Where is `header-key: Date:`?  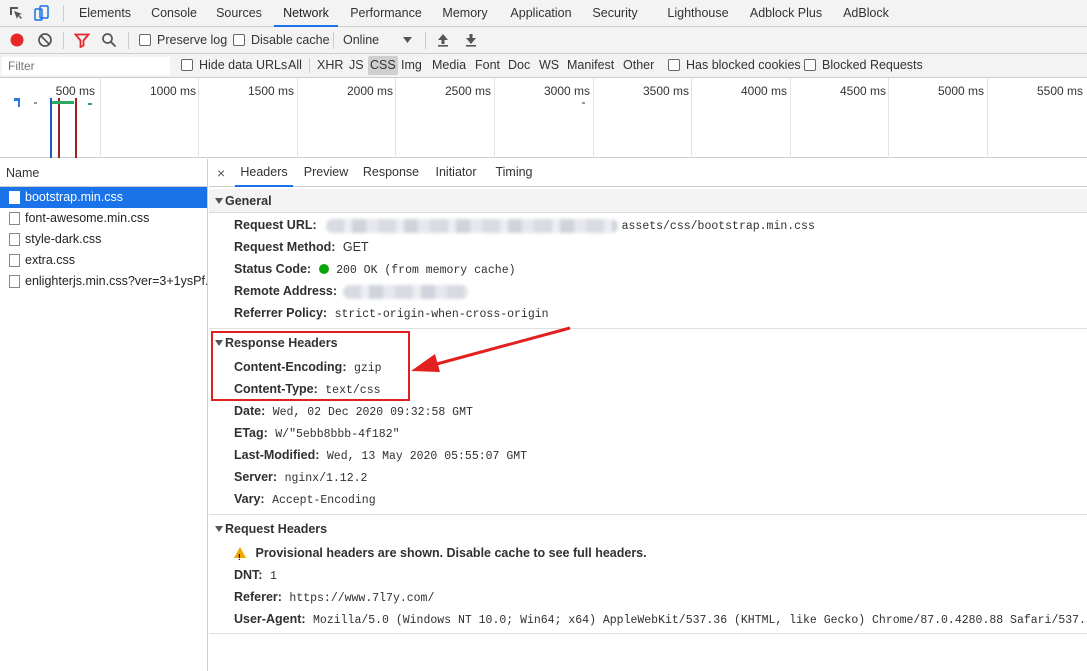 header-key: Date: is located at coordinates (250, 411).